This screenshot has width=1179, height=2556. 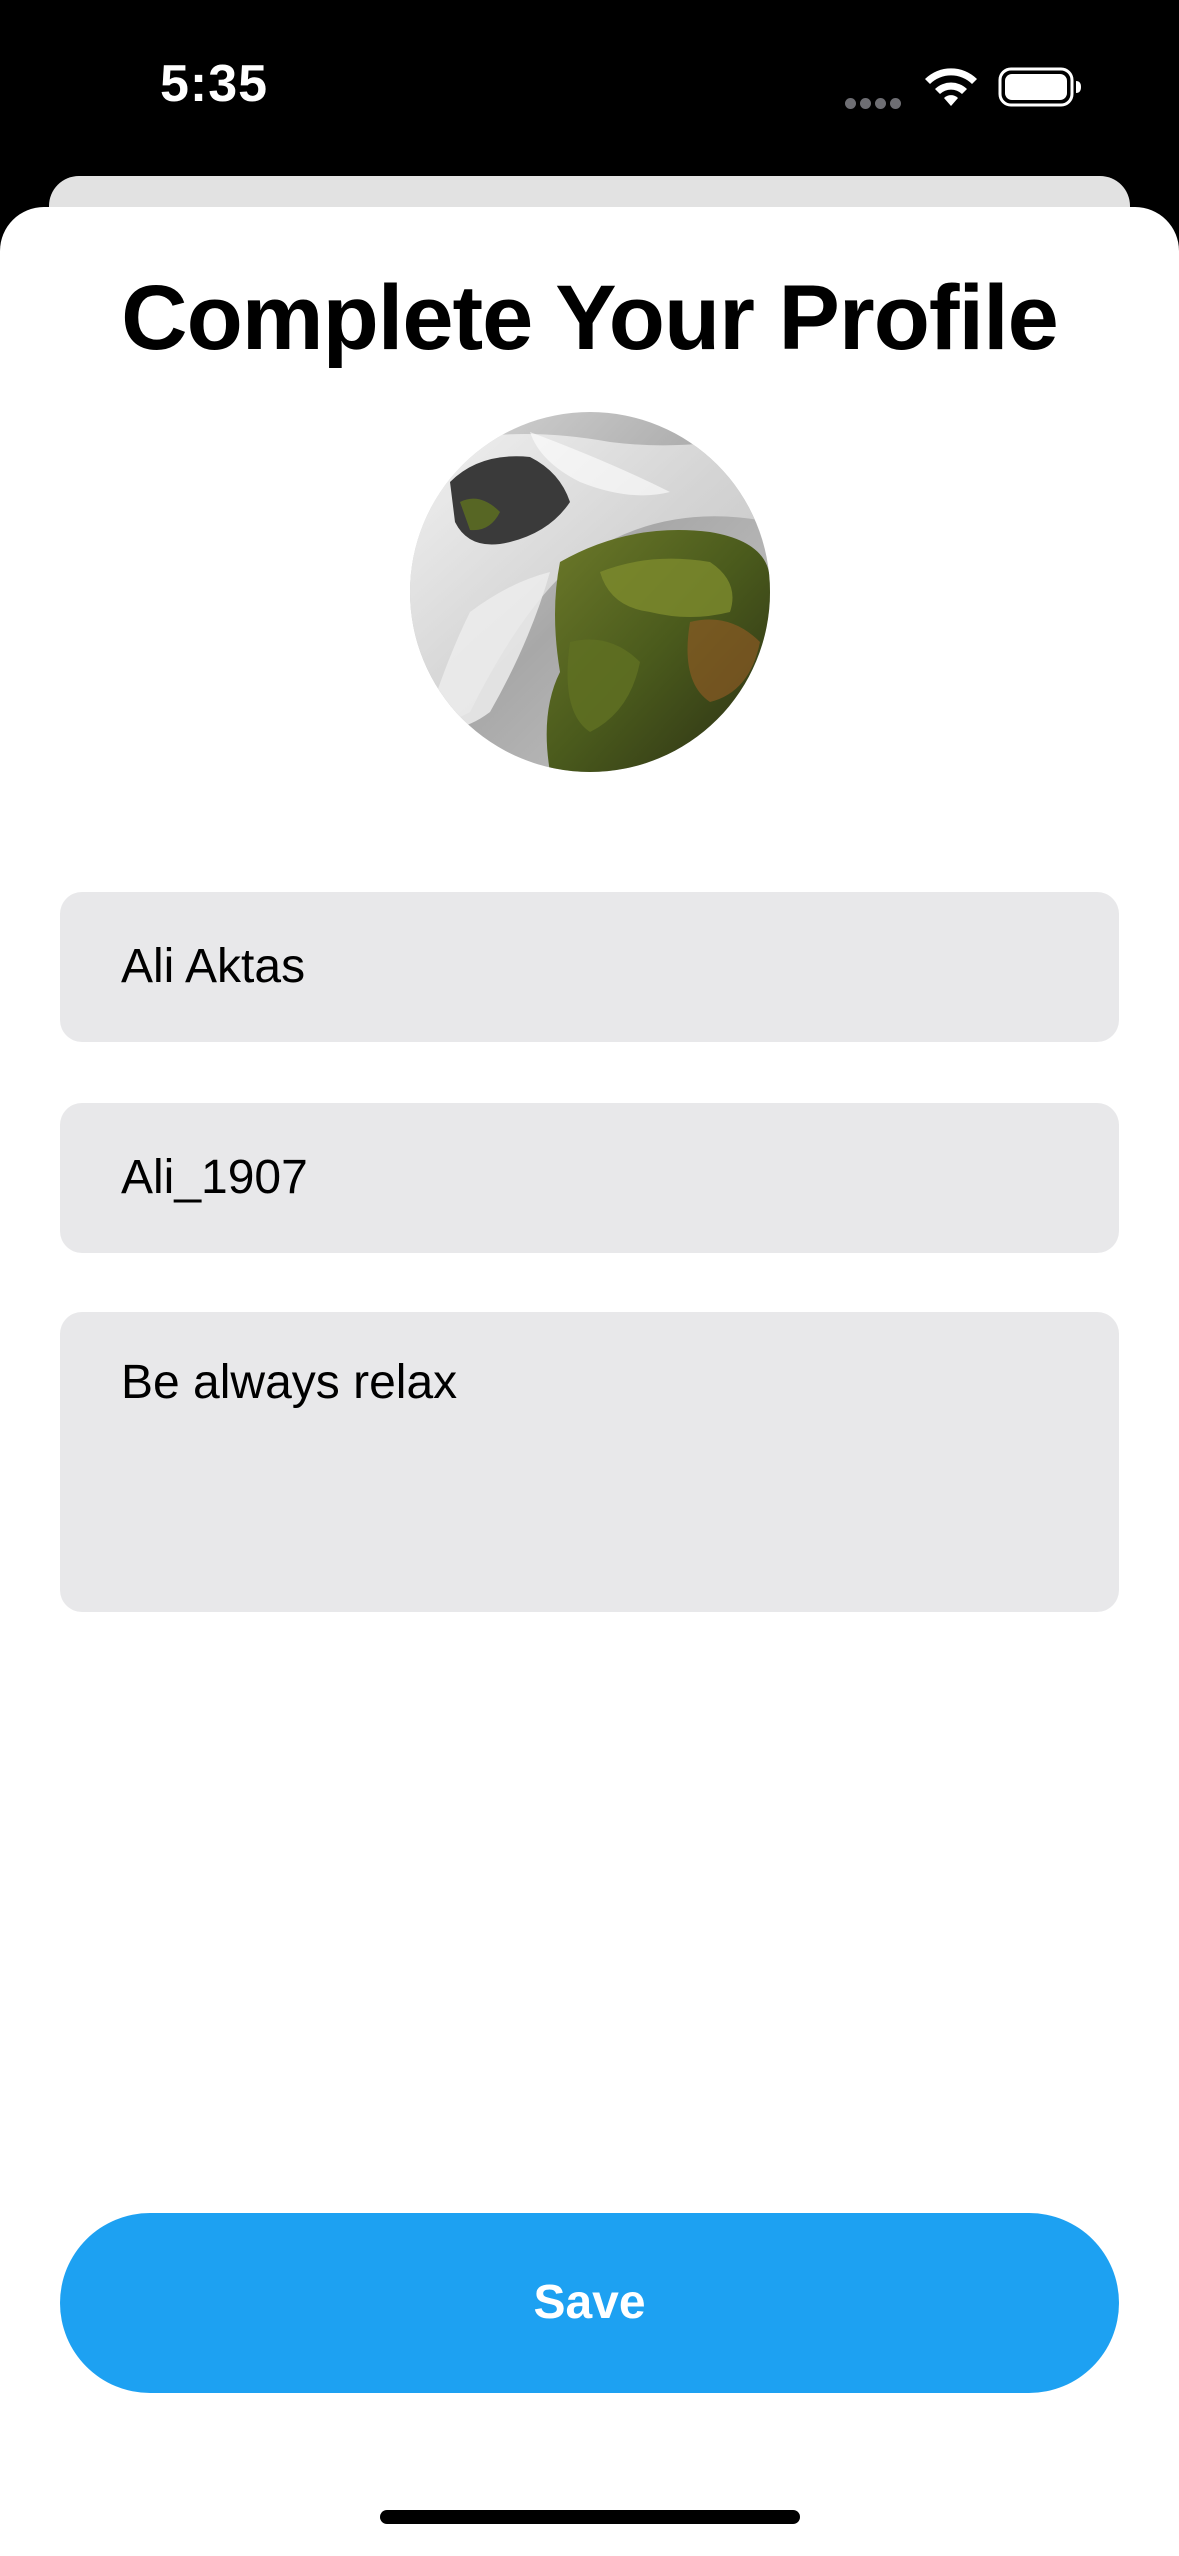 I want to click on full-name-field: Ali Aktas, so click(x=589, y=967).